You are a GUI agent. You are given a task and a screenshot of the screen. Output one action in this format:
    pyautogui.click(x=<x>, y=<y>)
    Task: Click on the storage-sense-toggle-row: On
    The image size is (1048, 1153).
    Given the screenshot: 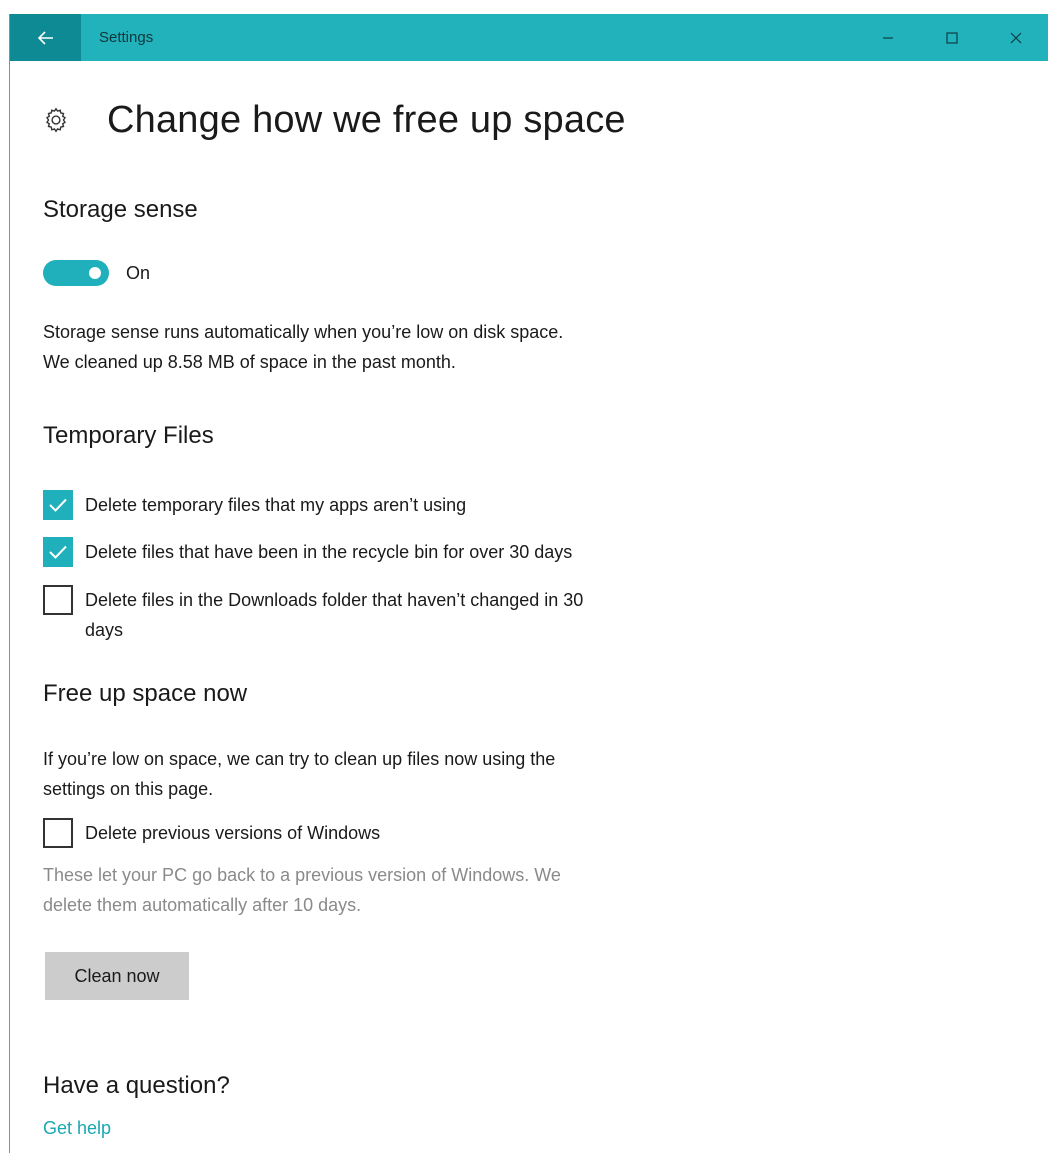 What is the action you would take?
    pyautogui.click(x=96, y=273)
    